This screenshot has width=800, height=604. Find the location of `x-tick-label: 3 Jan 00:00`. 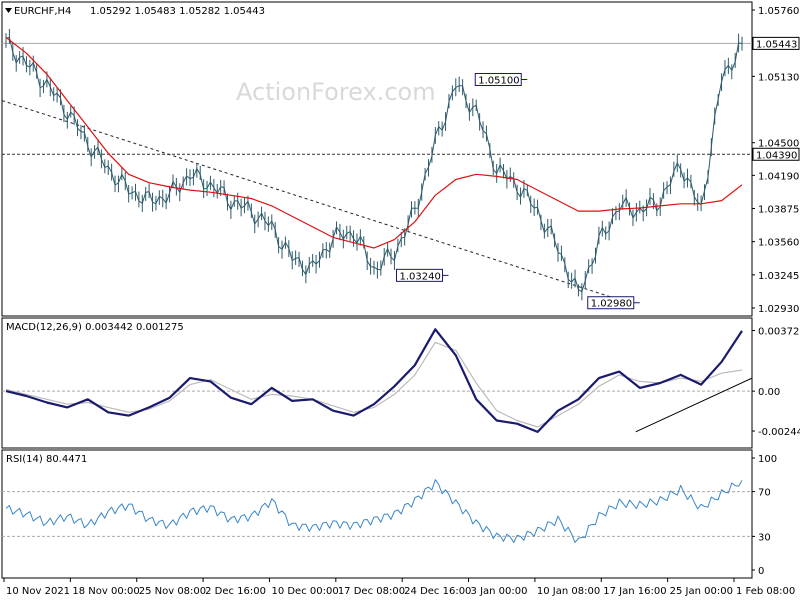

x-tick-label: 3 Jan 00:00 is located at coordinates (499, 591).